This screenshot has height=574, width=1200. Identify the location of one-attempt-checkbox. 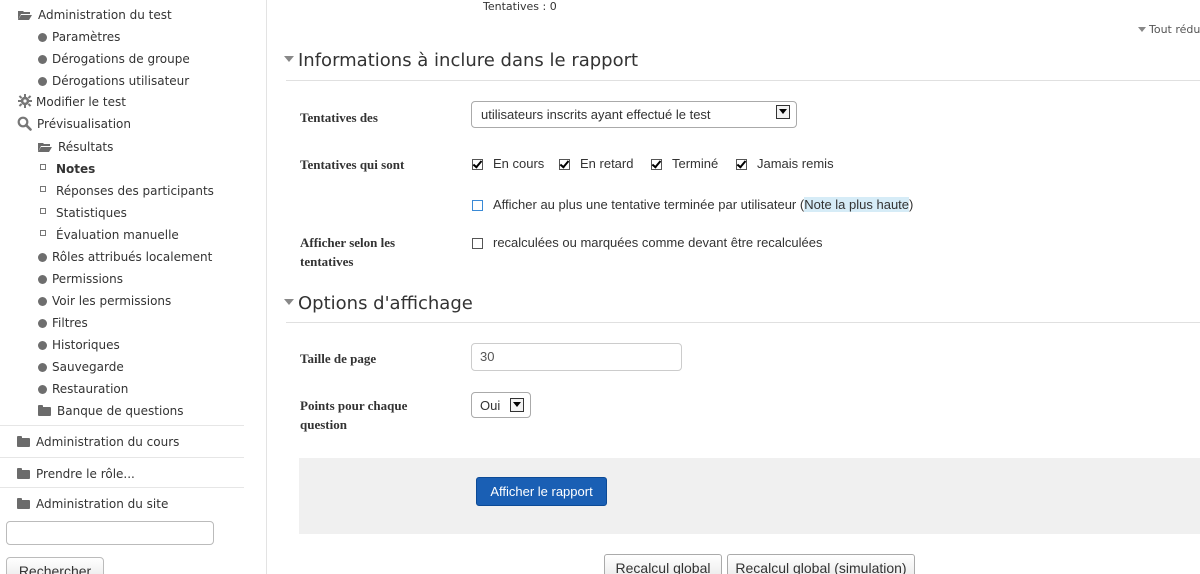
(477, 205).